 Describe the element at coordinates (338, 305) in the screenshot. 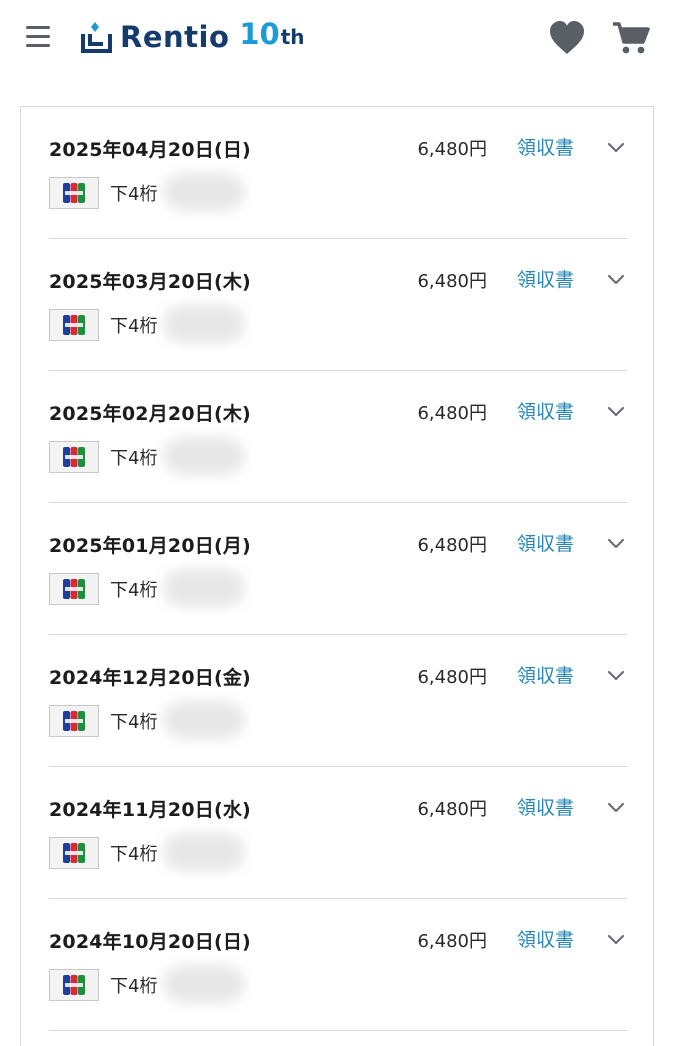

I see `payment-row: 2025年03月20日(木) 6,480円 領収書 下4桁` at that location.